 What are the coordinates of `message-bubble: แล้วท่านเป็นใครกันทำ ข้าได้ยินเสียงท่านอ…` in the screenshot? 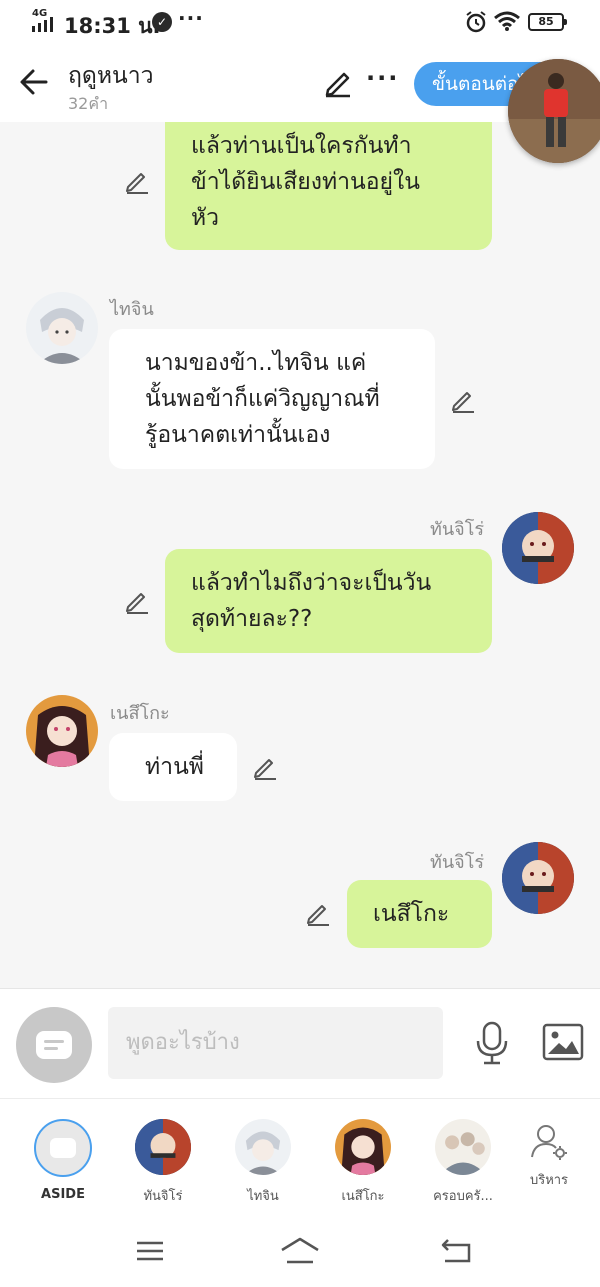 It's located at (328, 186).